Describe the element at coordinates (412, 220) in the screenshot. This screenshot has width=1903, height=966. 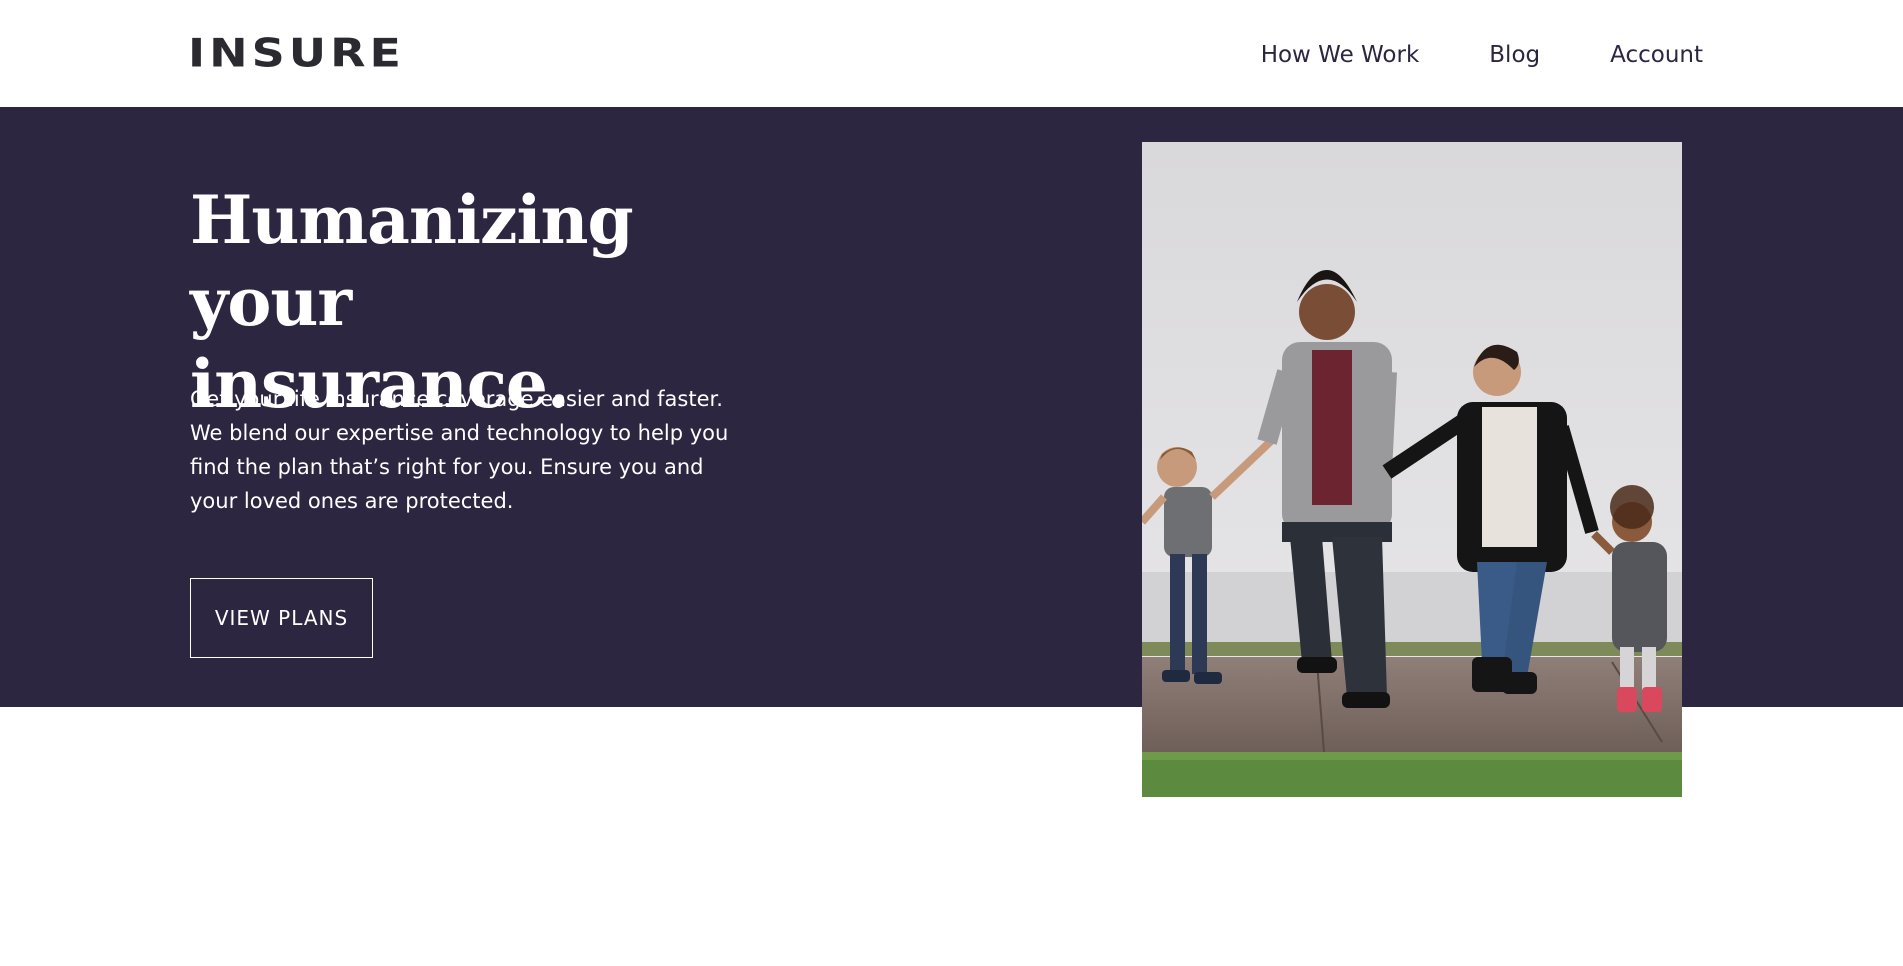
I see `hero-title-line-1: Humanizing` at that location.